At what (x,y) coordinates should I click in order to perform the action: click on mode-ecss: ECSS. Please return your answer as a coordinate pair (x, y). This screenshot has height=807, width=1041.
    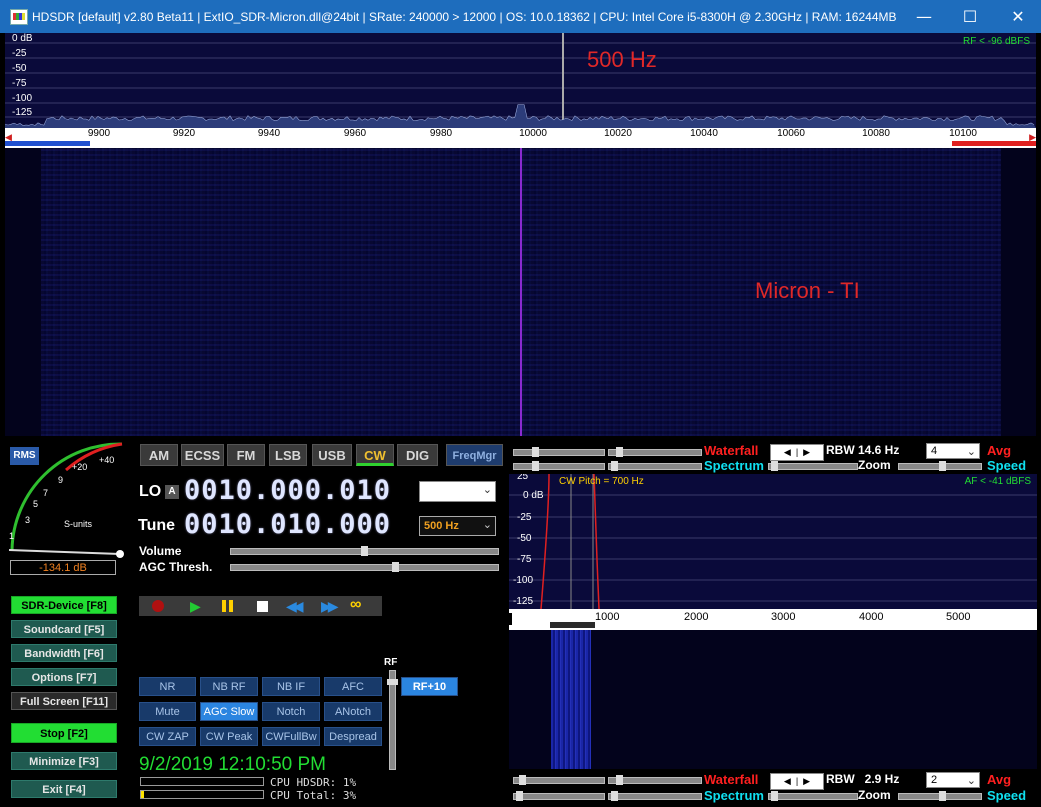
    Looking at the image, I should click on (202, 455).